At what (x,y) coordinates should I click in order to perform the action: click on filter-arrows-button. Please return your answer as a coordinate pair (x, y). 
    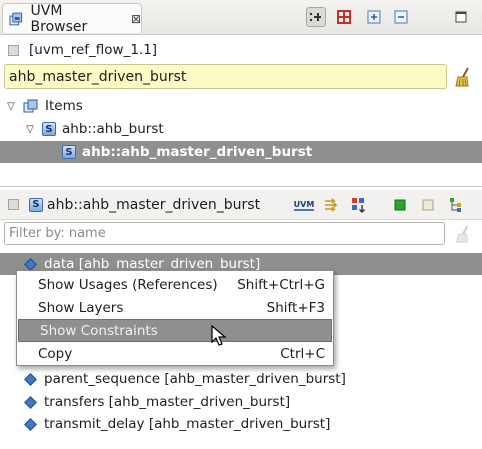
    Looking at the image, I should click on (332, 205).